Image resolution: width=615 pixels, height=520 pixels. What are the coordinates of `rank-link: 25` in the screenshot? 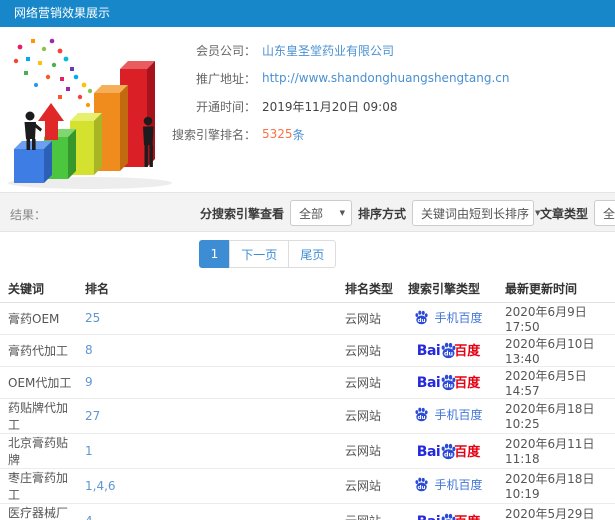 It's located at (92, 318).